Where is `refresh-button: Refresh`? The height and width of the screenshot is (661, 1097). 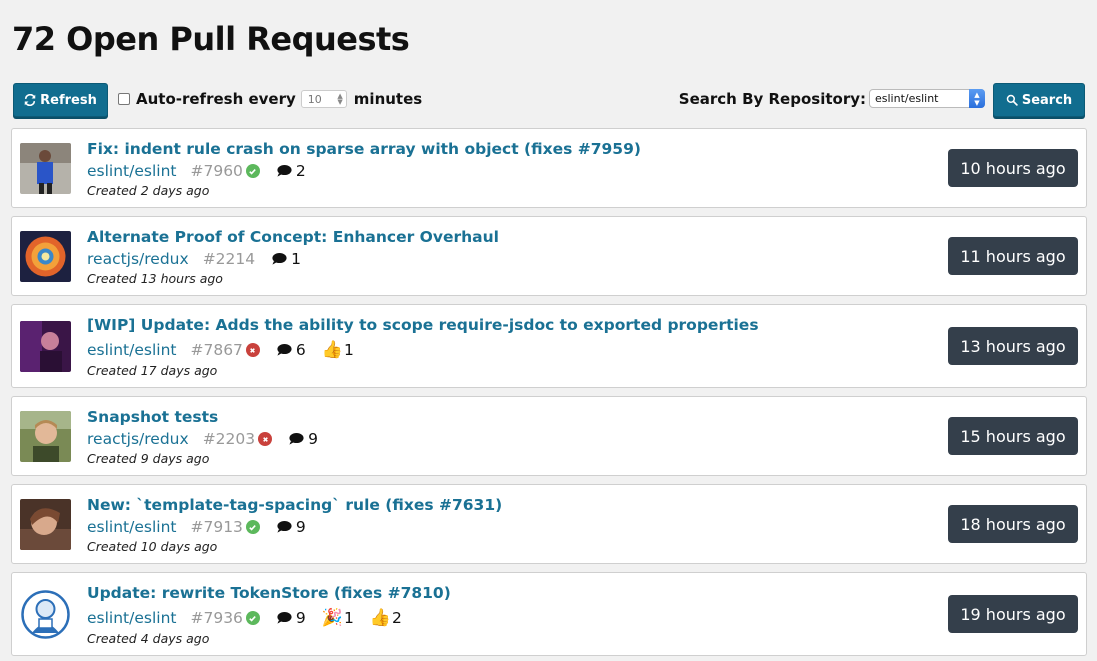 refresh-button: Refresh is located at coordinates (60, 100).